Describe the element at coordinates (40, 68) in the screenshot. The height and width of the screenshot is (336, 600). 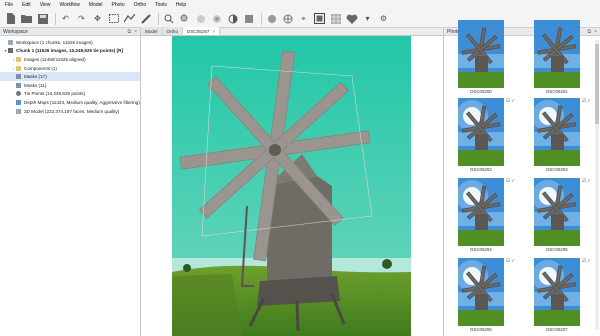
I see `tree-item-label: Components (1)` at that location.